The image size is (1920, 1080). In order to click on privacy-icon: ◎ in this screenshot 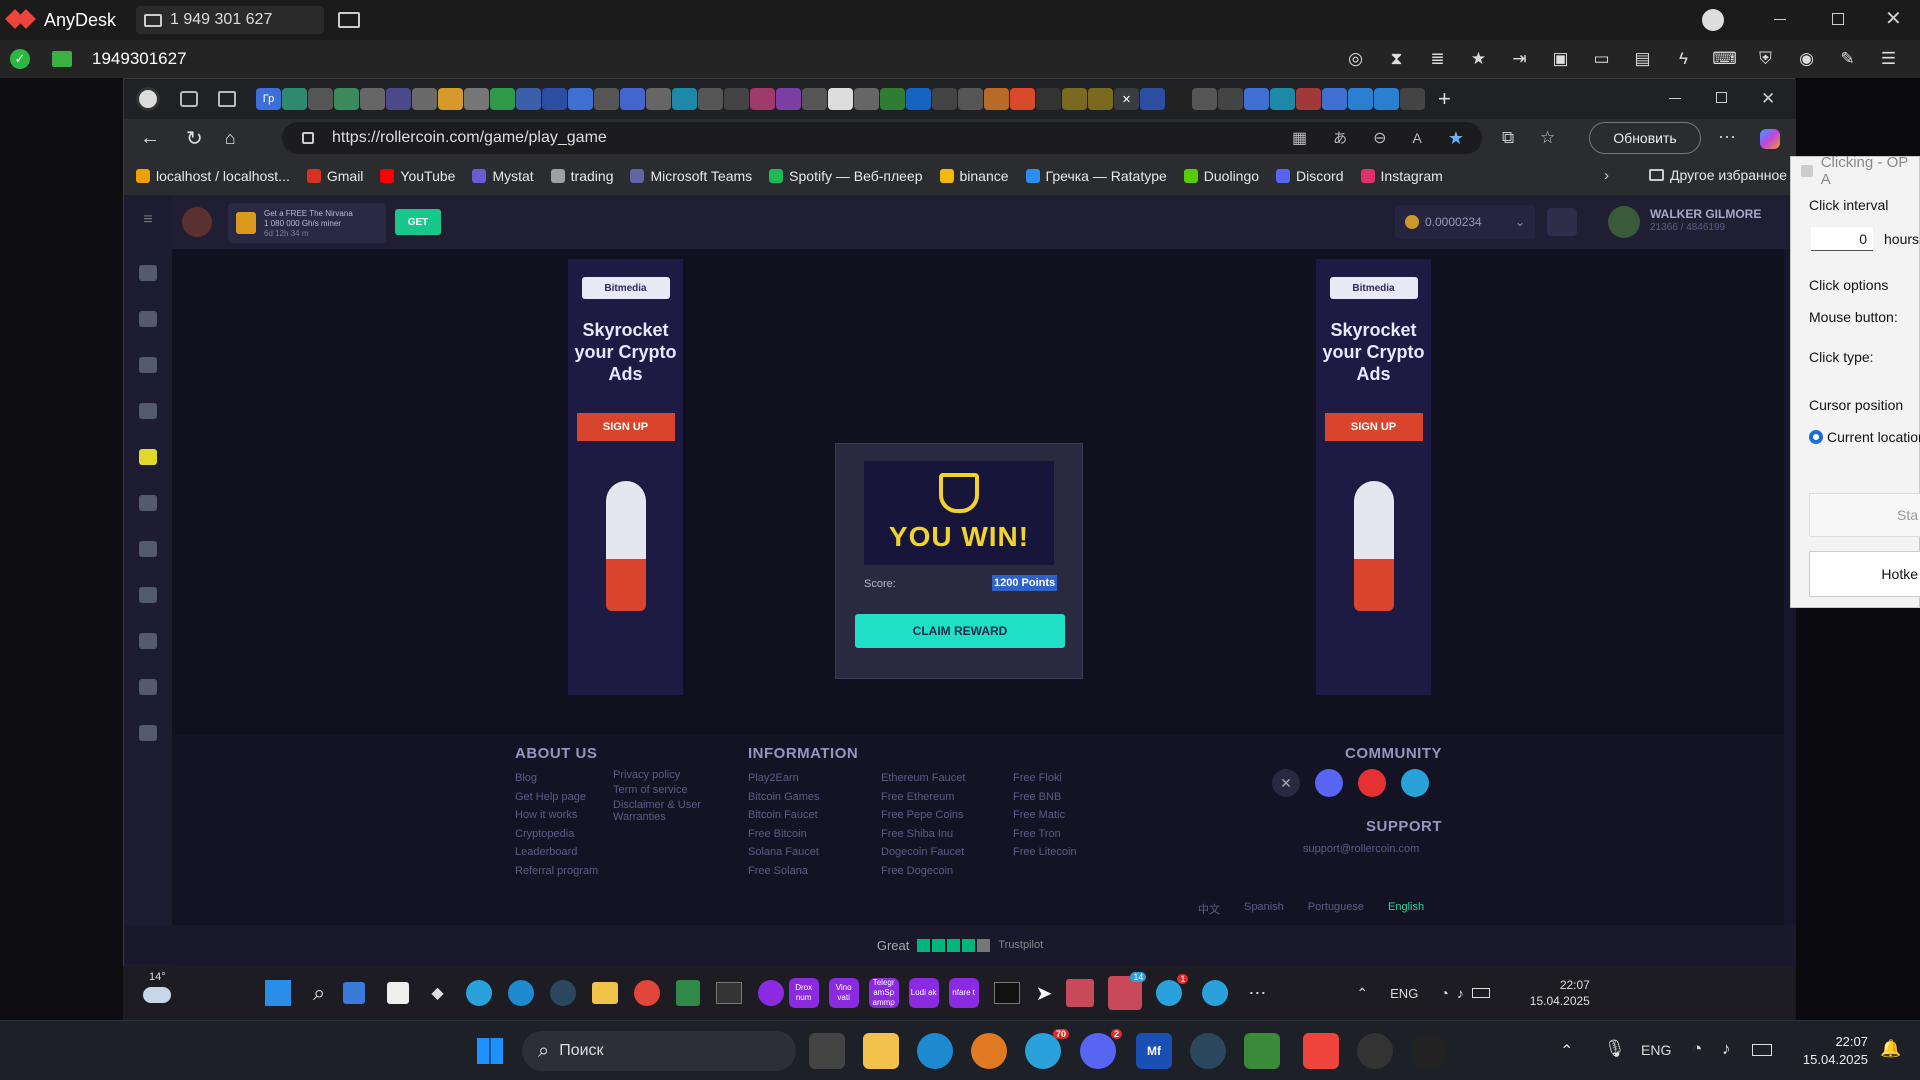, I will do `click(1355, 59)`.